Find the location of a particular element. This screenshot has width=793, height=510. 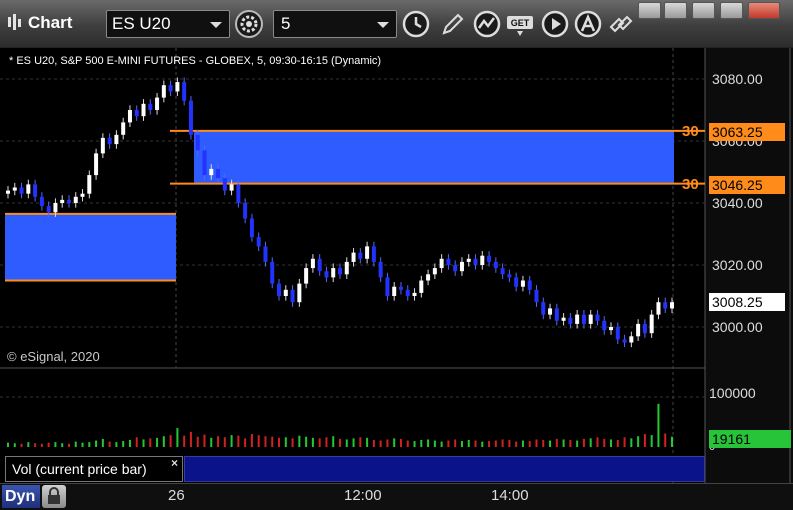

volume-study-strip is located at coordinates (444, 469).